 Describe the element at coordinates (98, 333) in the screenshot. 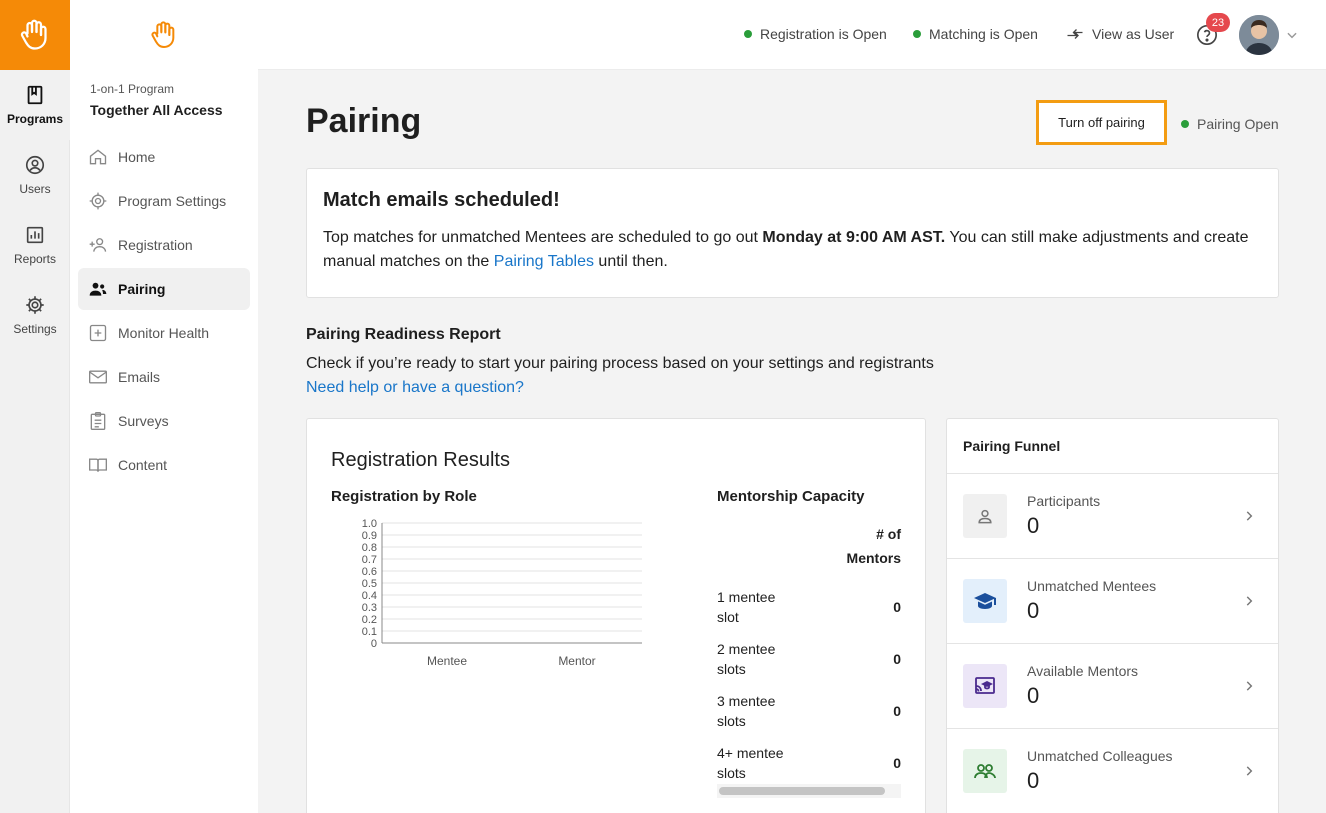

I see `plus-square-icon` at that location.